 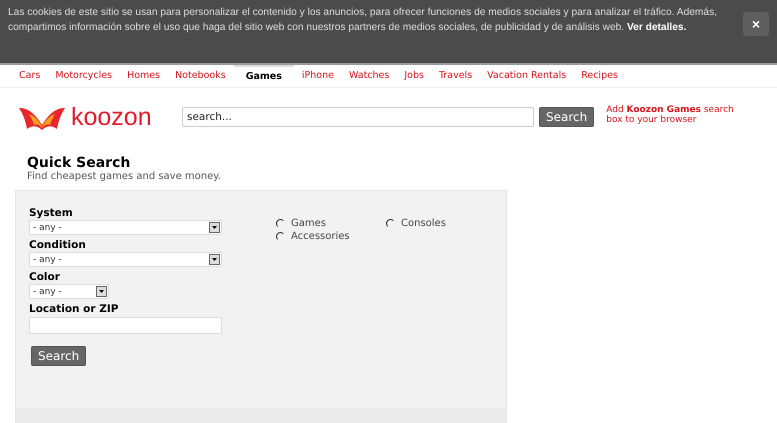 I want to click on logo-text: koozon, so click(x=111, y=117).